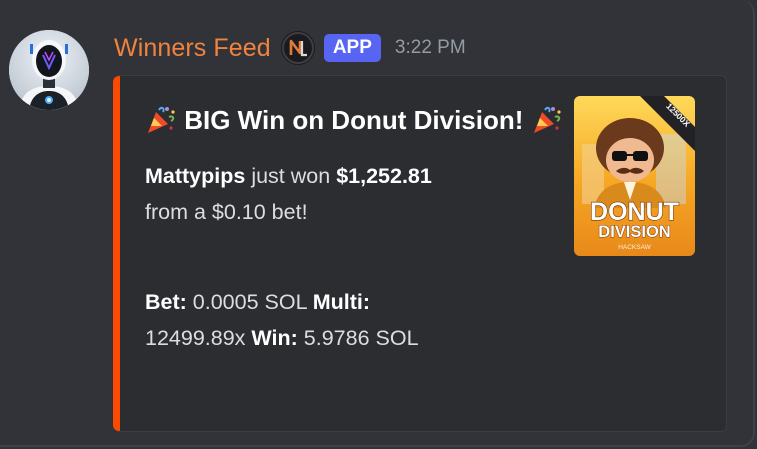 The width and height of the screenshot is (757, 449). Describe the element at coordinates (49, 70) in the screenshot. I see `robot-avatar-icon` at that location.